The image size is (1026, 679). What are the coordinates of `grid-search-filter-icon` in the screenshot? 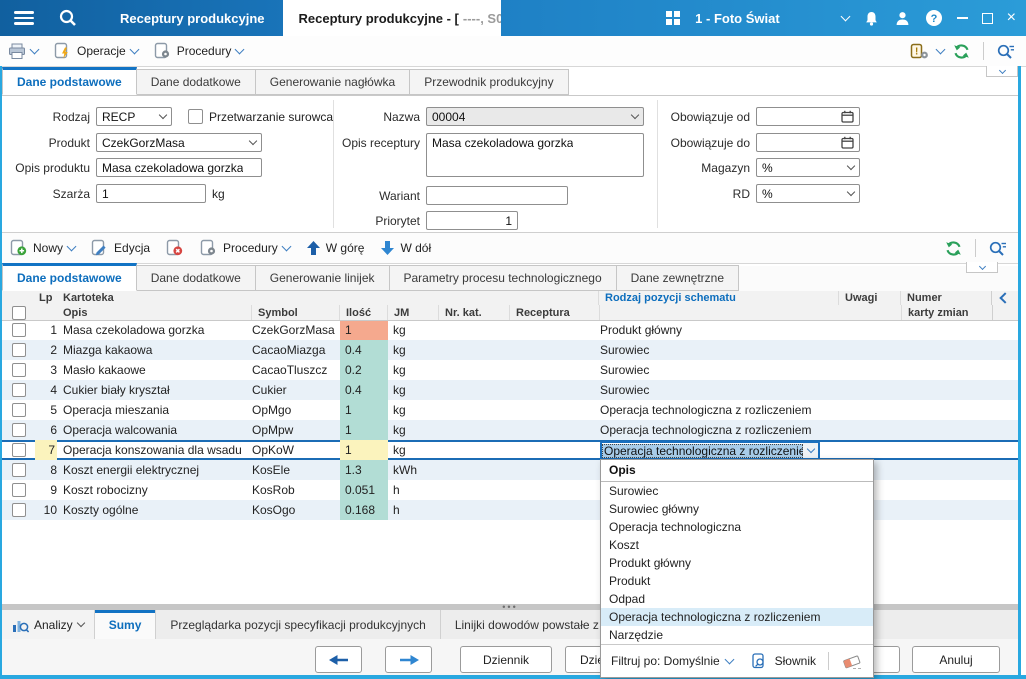 It's located at (998, 248).